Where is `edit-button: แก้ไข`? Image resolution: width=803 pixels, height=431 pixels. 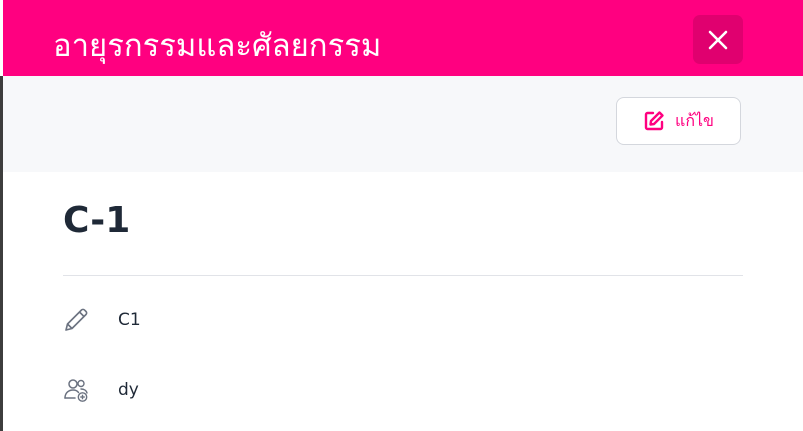 edit-button: แก้ไข is located at coordinates (678, 121).